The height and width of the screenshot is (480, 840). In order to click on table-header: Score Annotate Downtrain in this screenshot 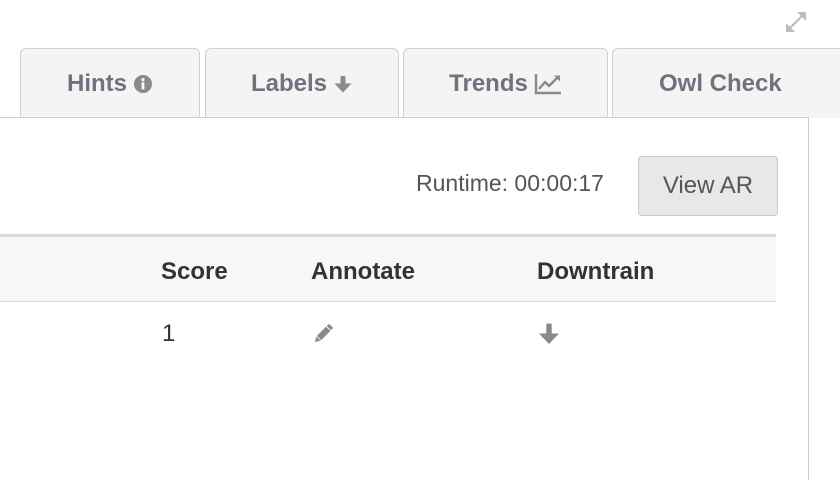, I will do `click(388, 268)`.